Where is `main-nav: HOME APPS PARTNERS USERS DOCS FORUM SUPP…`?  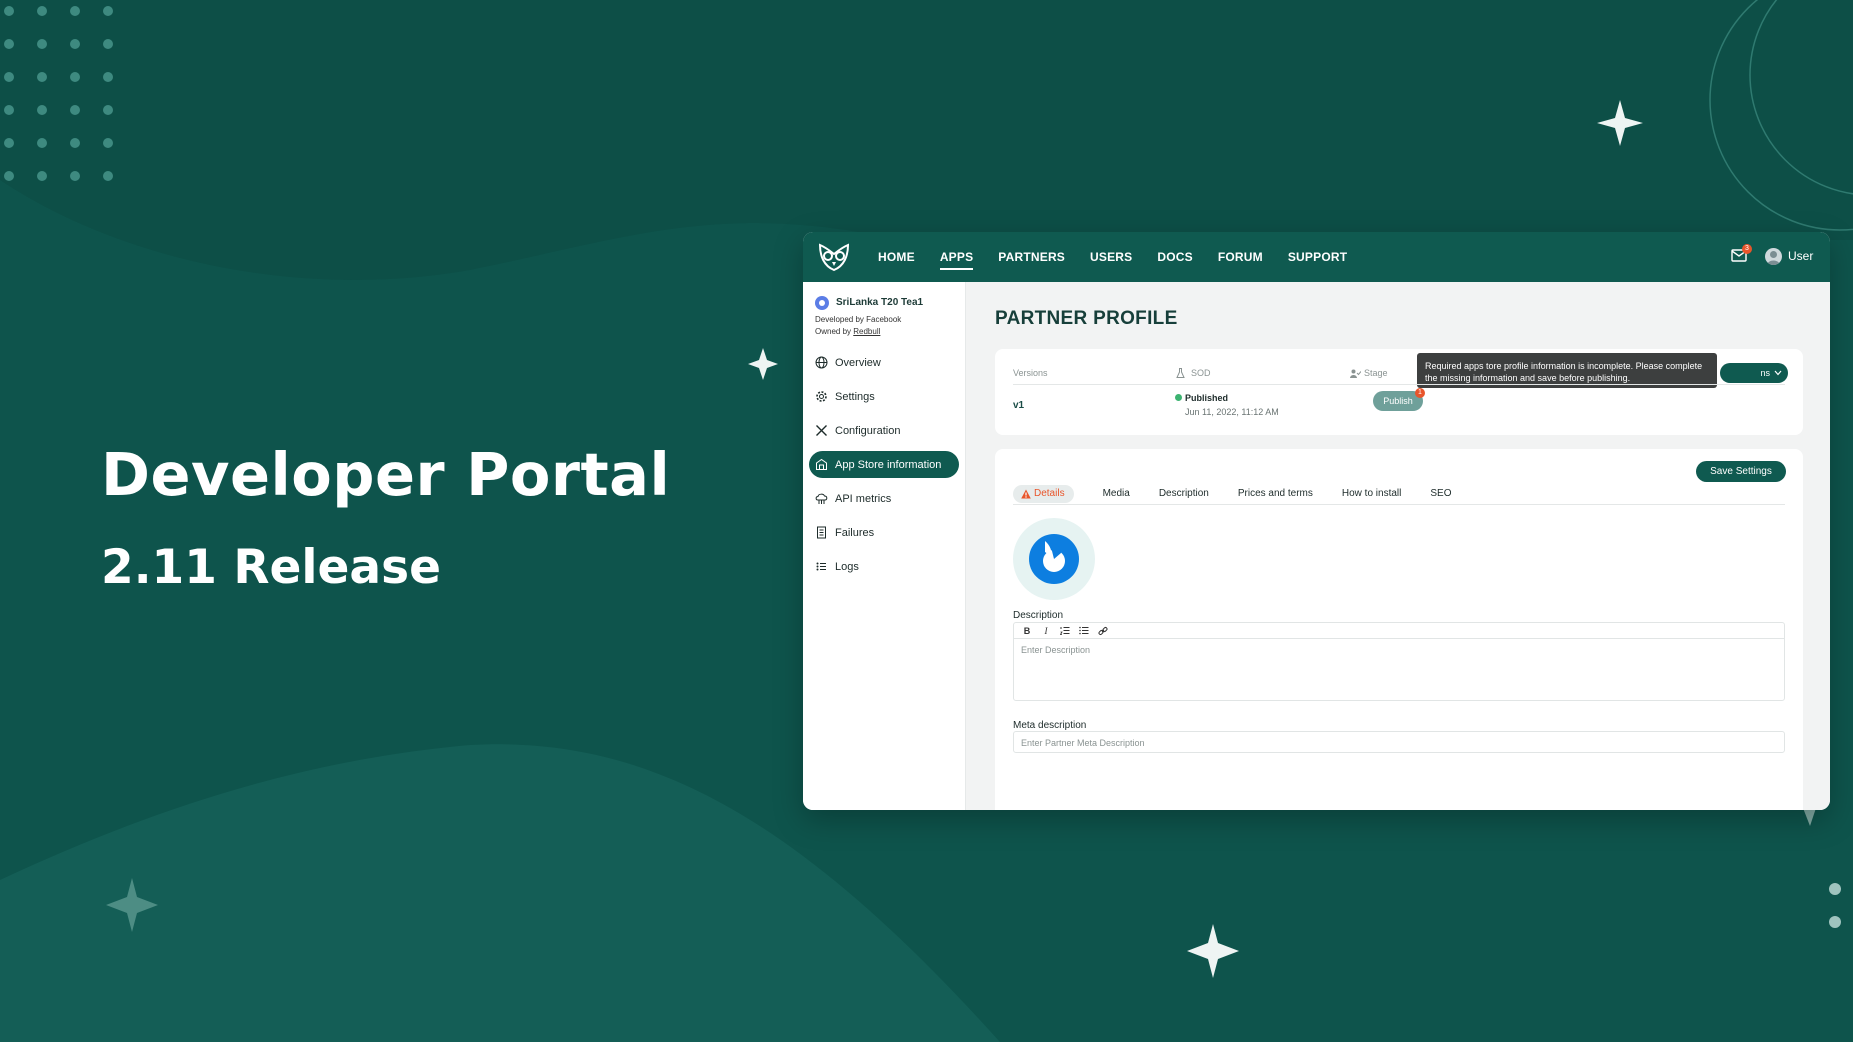 main-nav: HOME APPS PARTNERS USERS DOCS FORUM SUPP… is located at coordinates (1125, 257).